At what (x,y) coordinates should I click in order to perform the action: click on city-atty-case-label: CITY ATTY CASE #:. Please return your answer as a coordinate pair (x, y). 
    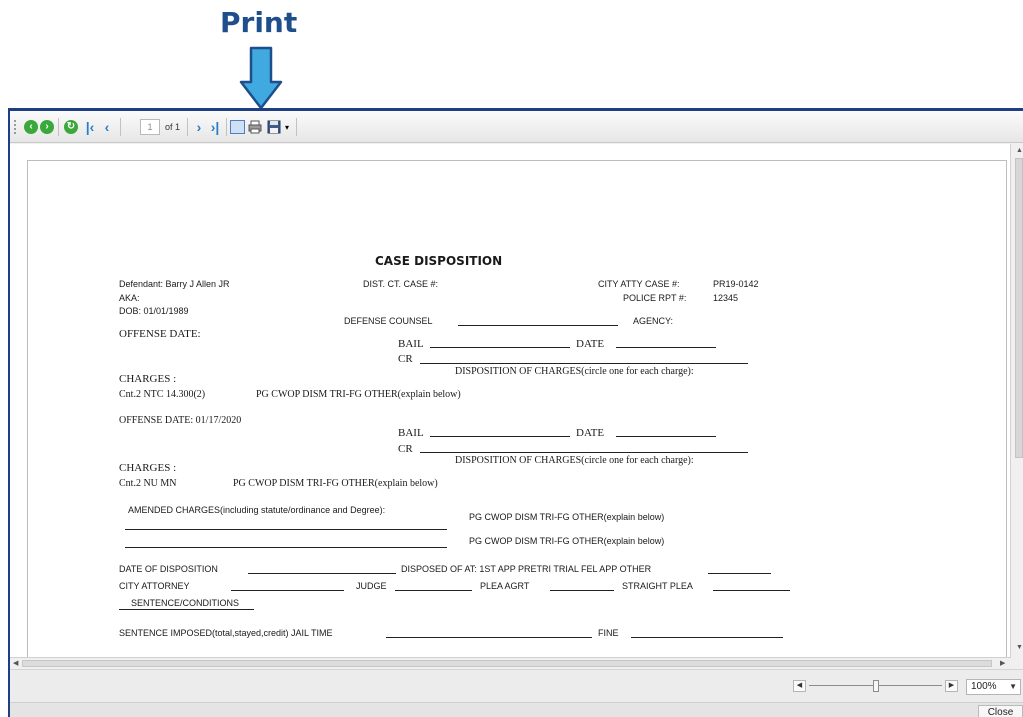
    Looking at the image, I should click on (639, 284).